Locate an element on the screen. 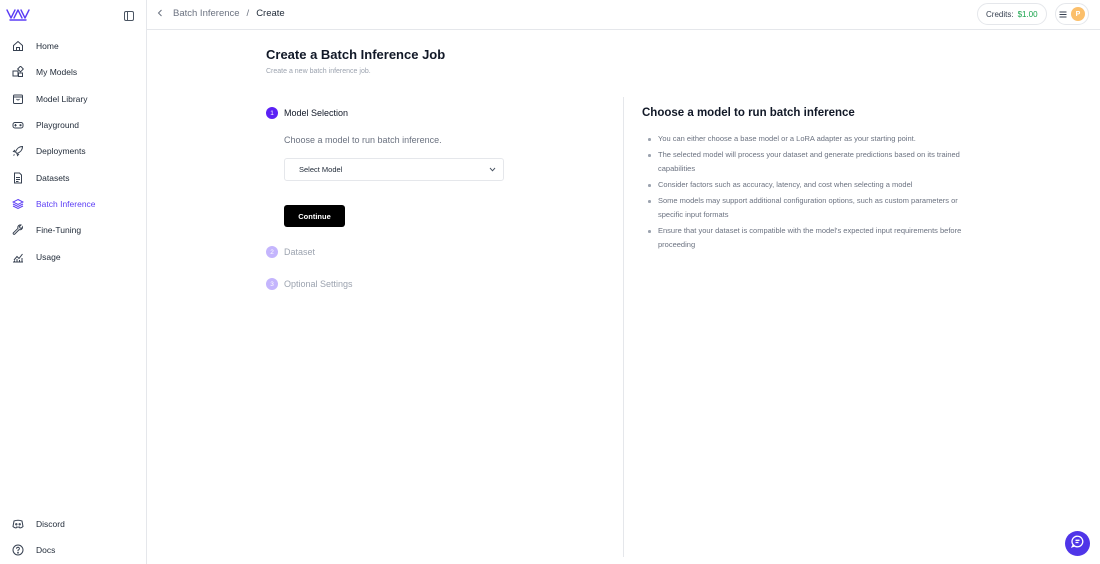 This screenshot has height=564, width=1100. sidebar-item-docs: Docs is located at coordinates (73, 550).